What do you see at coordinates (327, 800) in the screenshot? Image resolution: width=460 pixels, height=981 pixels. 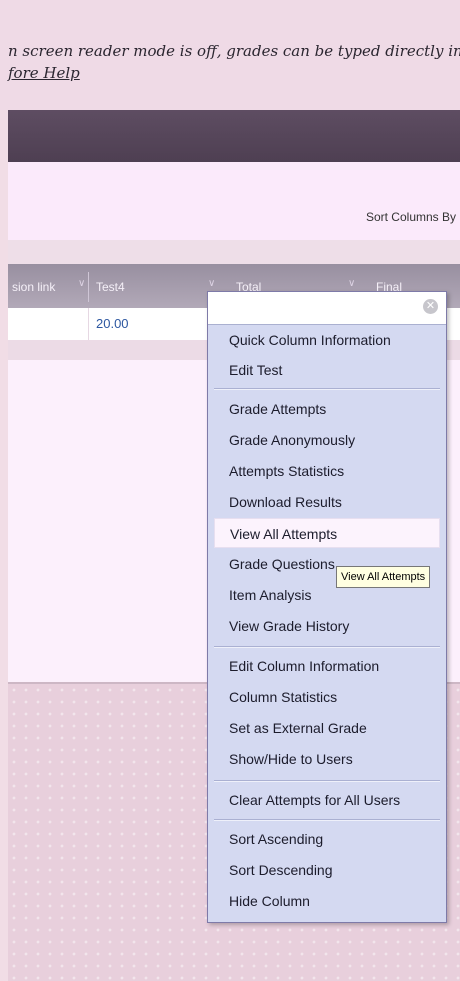 I see `menu-item-clear-attempts: Clear Attempts for All Users` at bounding box center [327, 800].